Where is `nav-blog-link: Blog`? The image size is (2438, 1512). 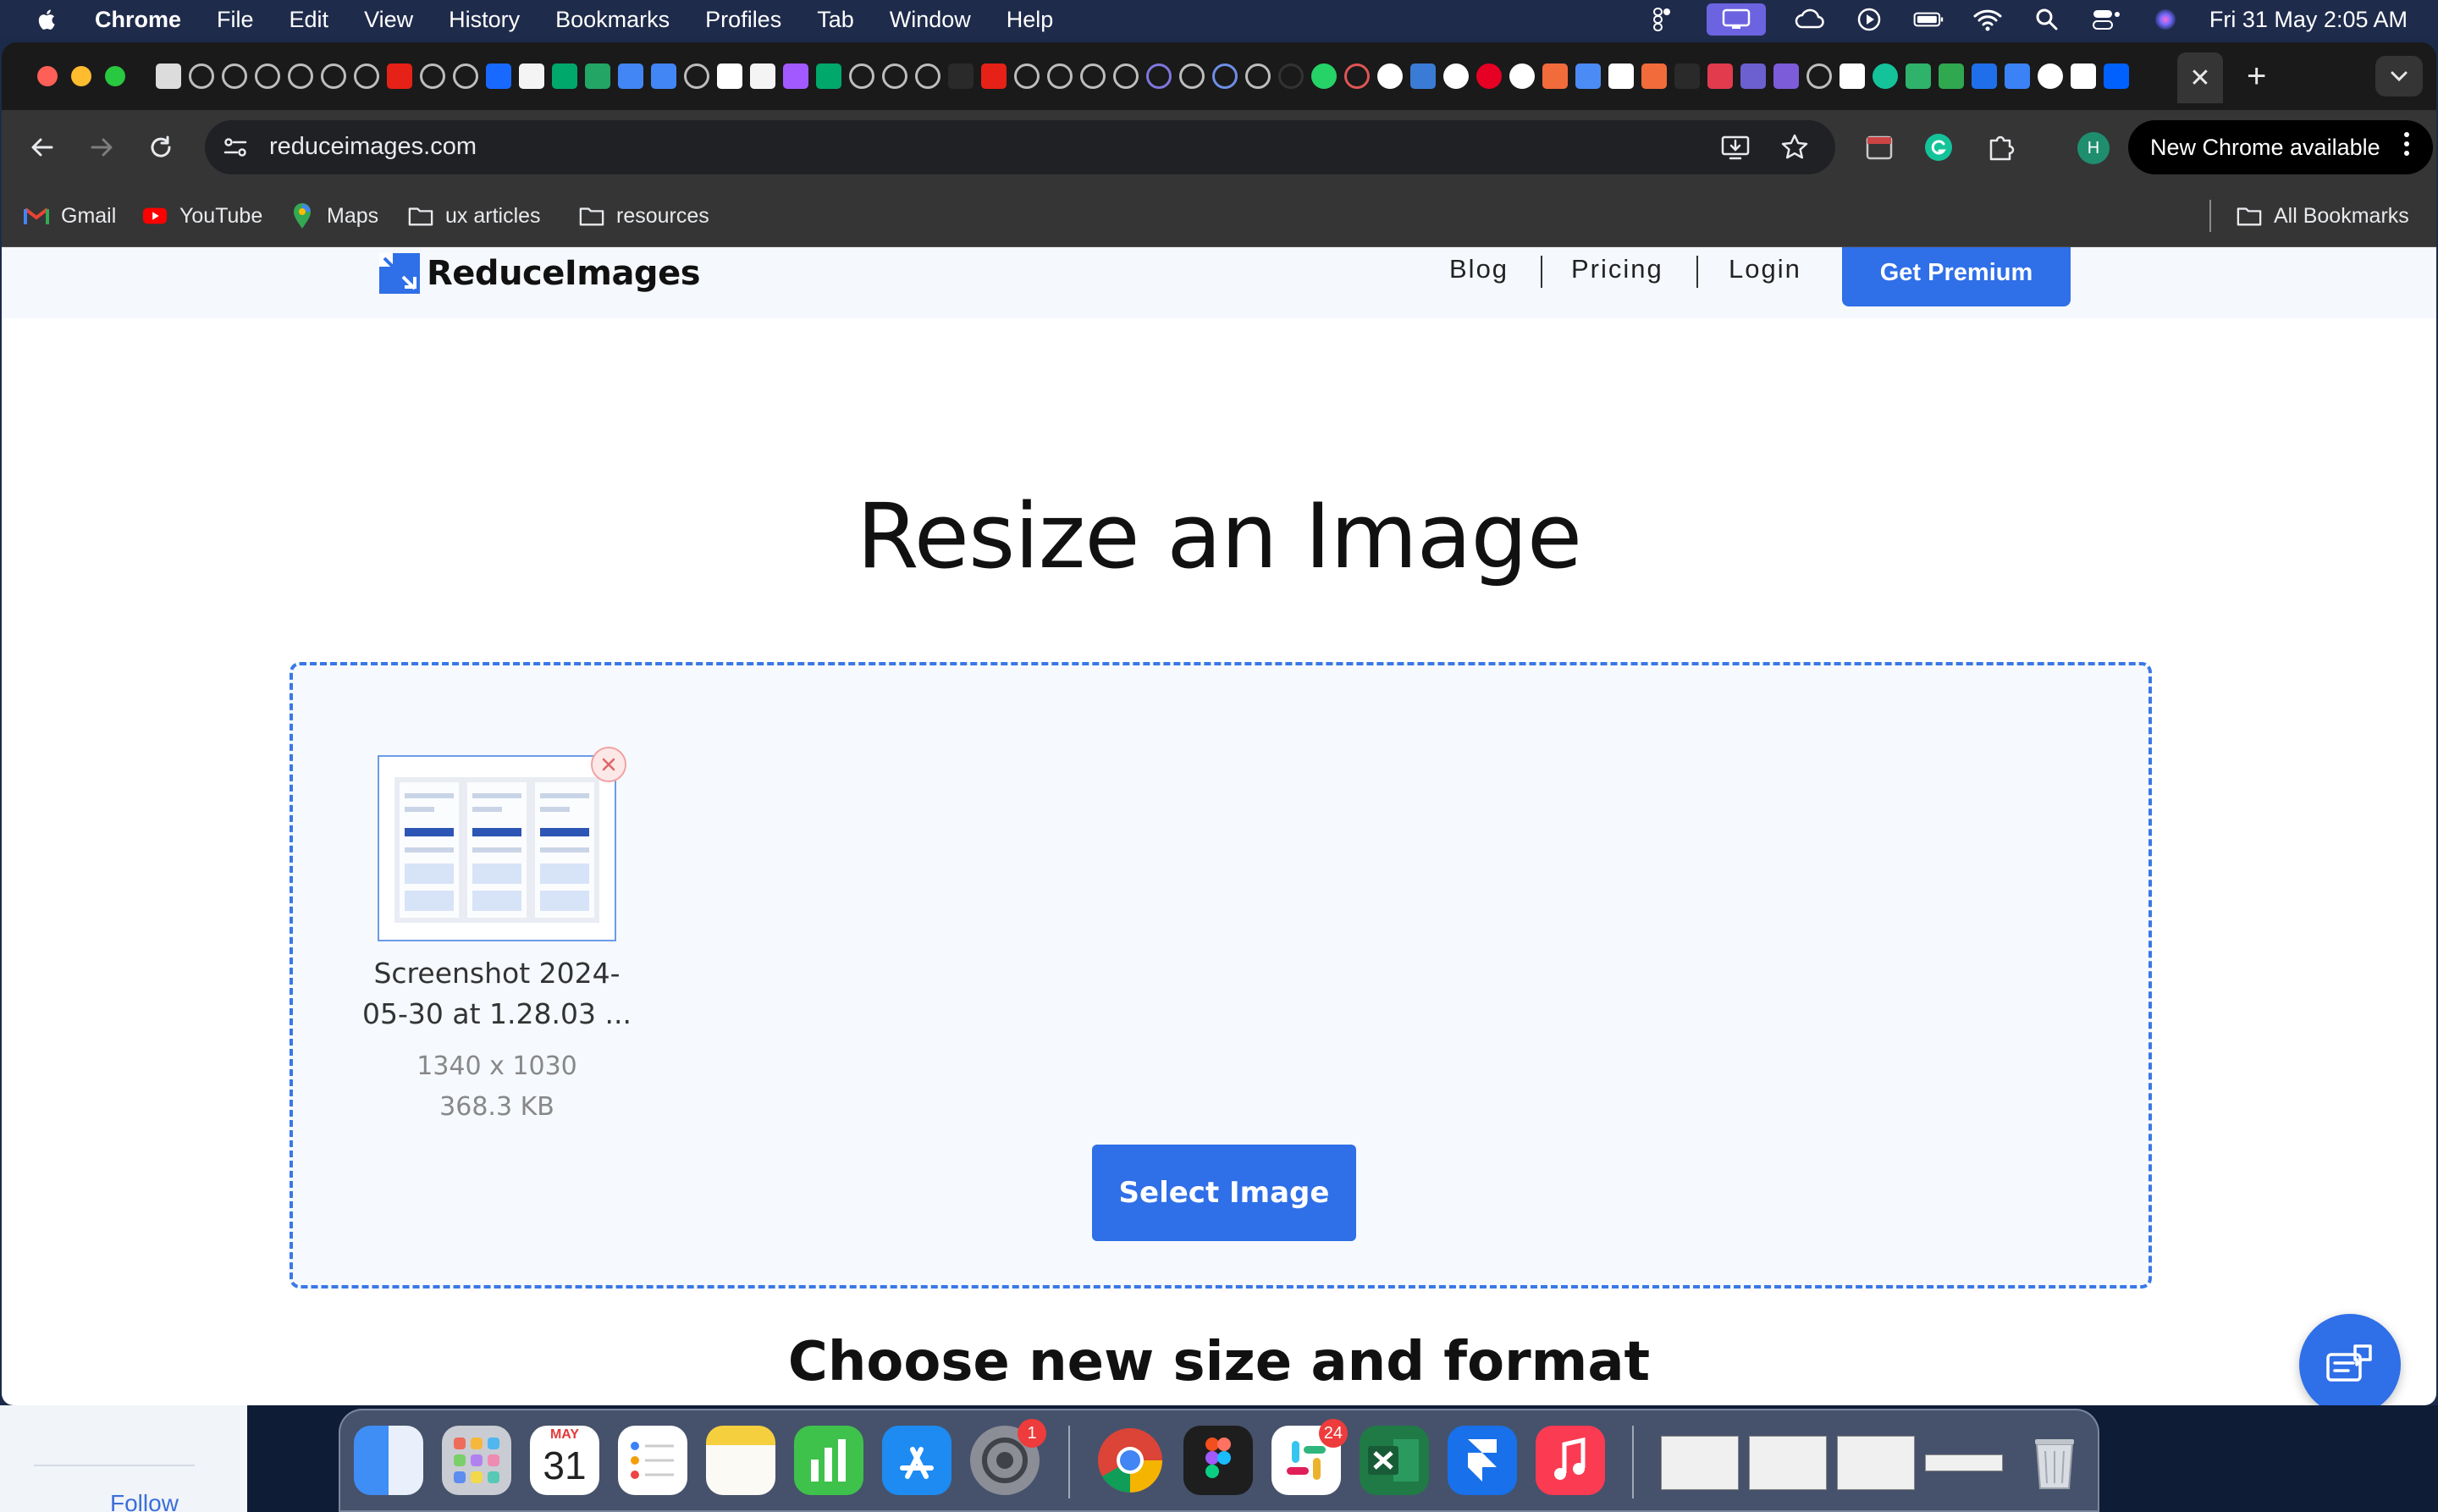
nav-blog-link: Blog is located at coordinates (1479, 269).